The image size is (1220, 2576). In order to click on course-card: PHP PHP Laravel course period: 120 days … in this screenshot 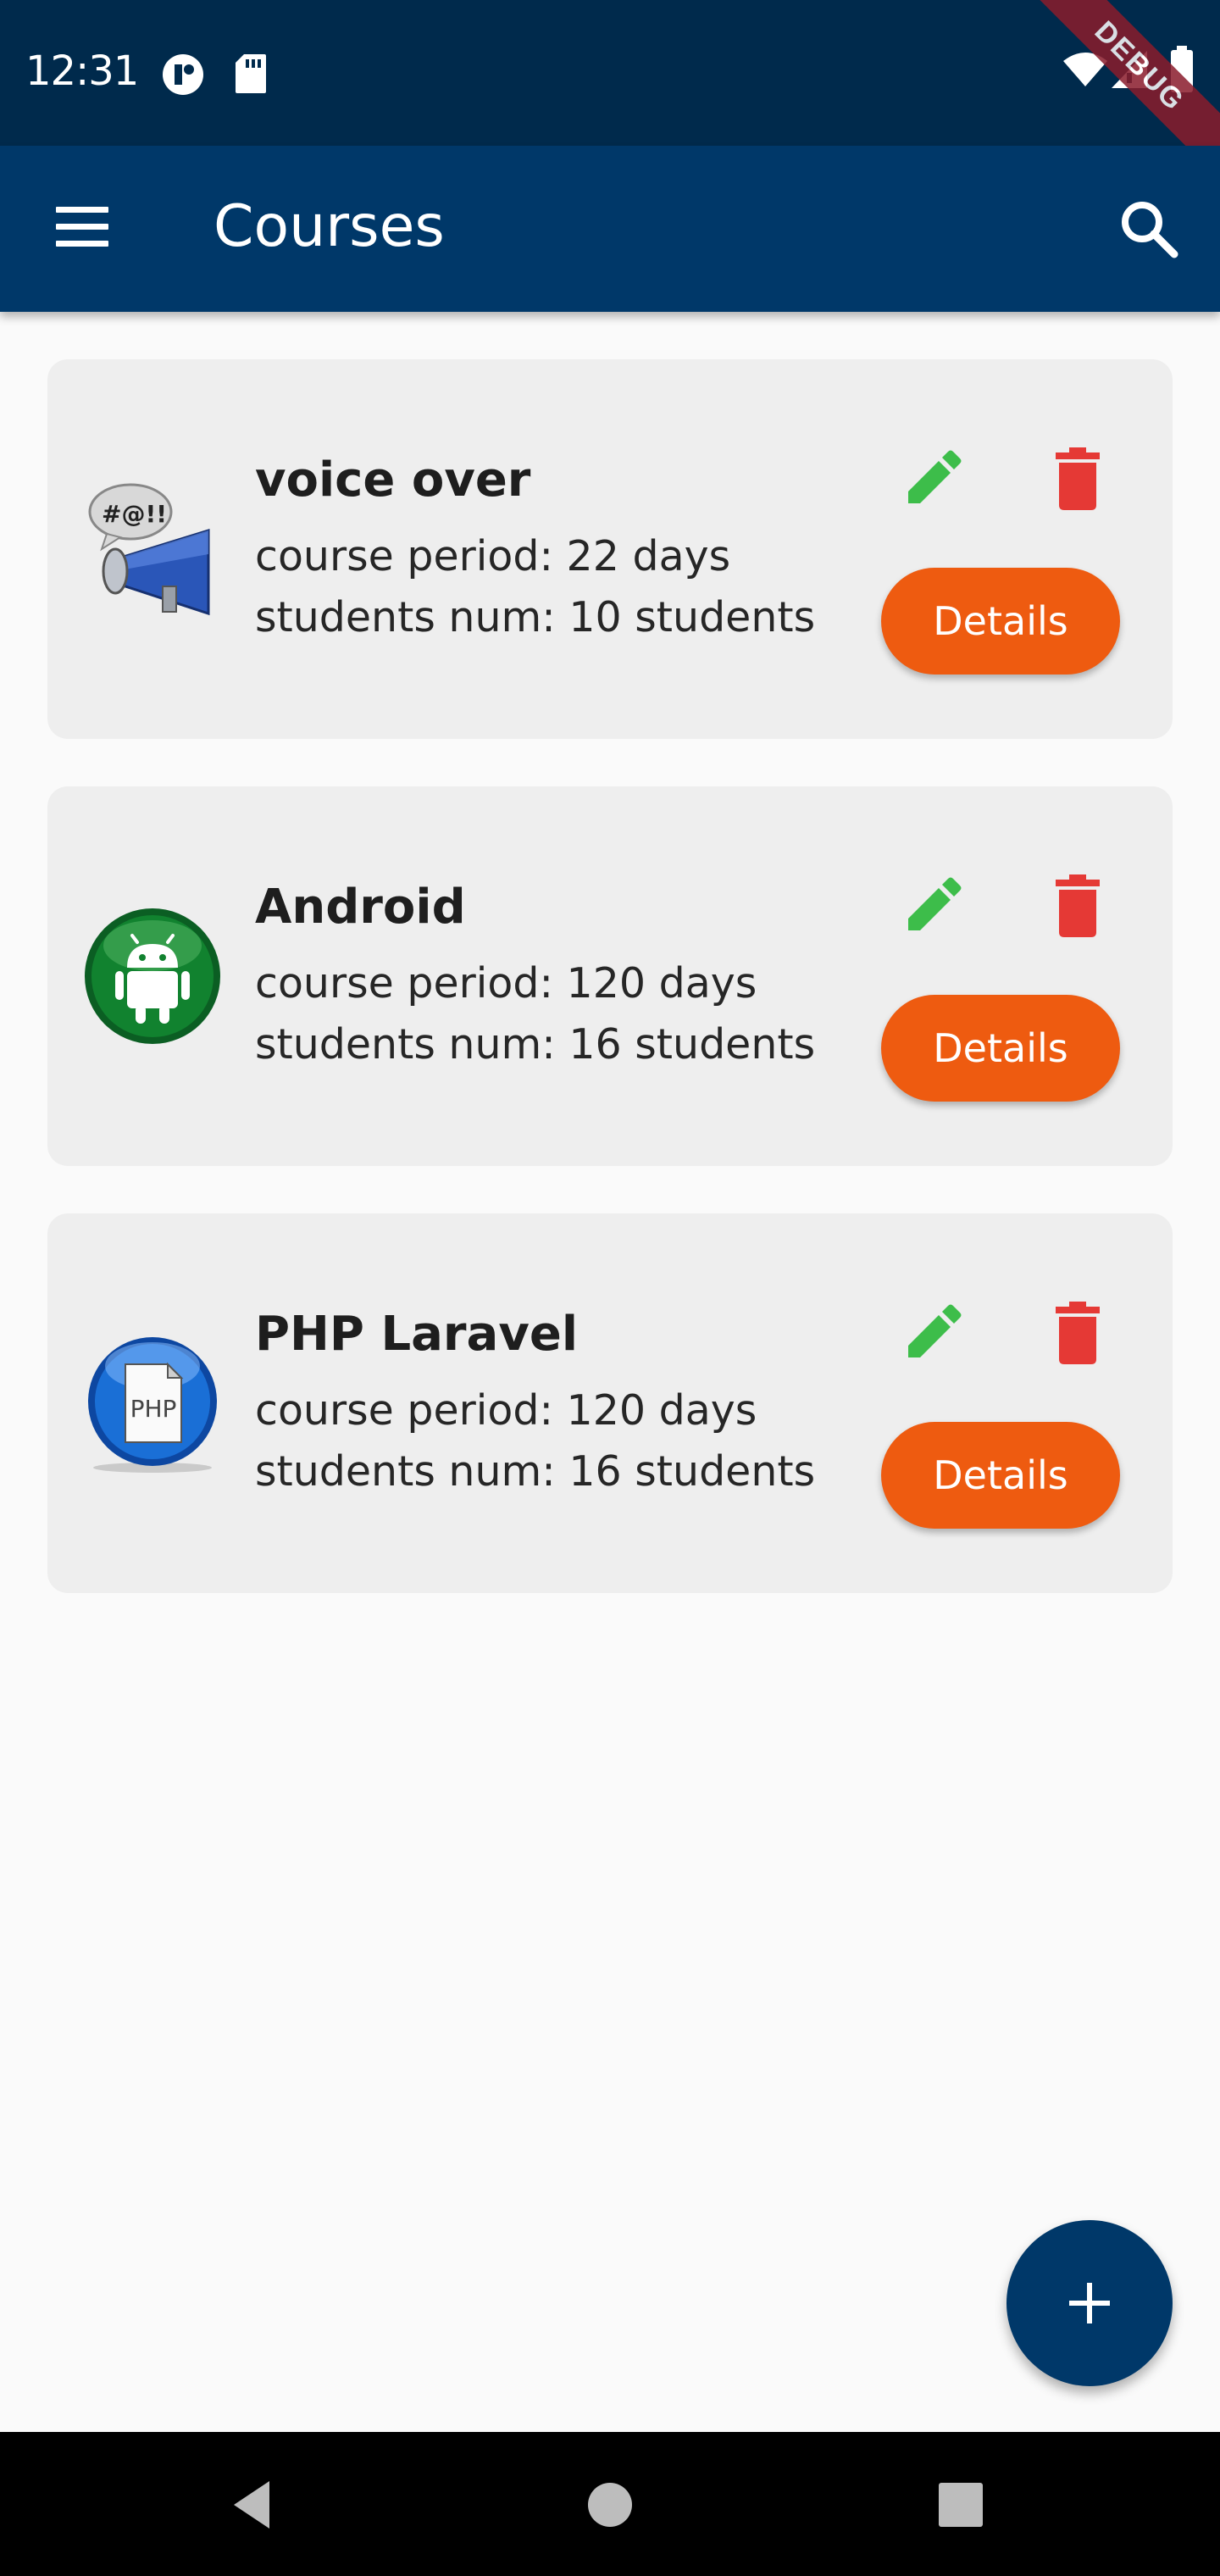, I will do `click(610, 1403)`.